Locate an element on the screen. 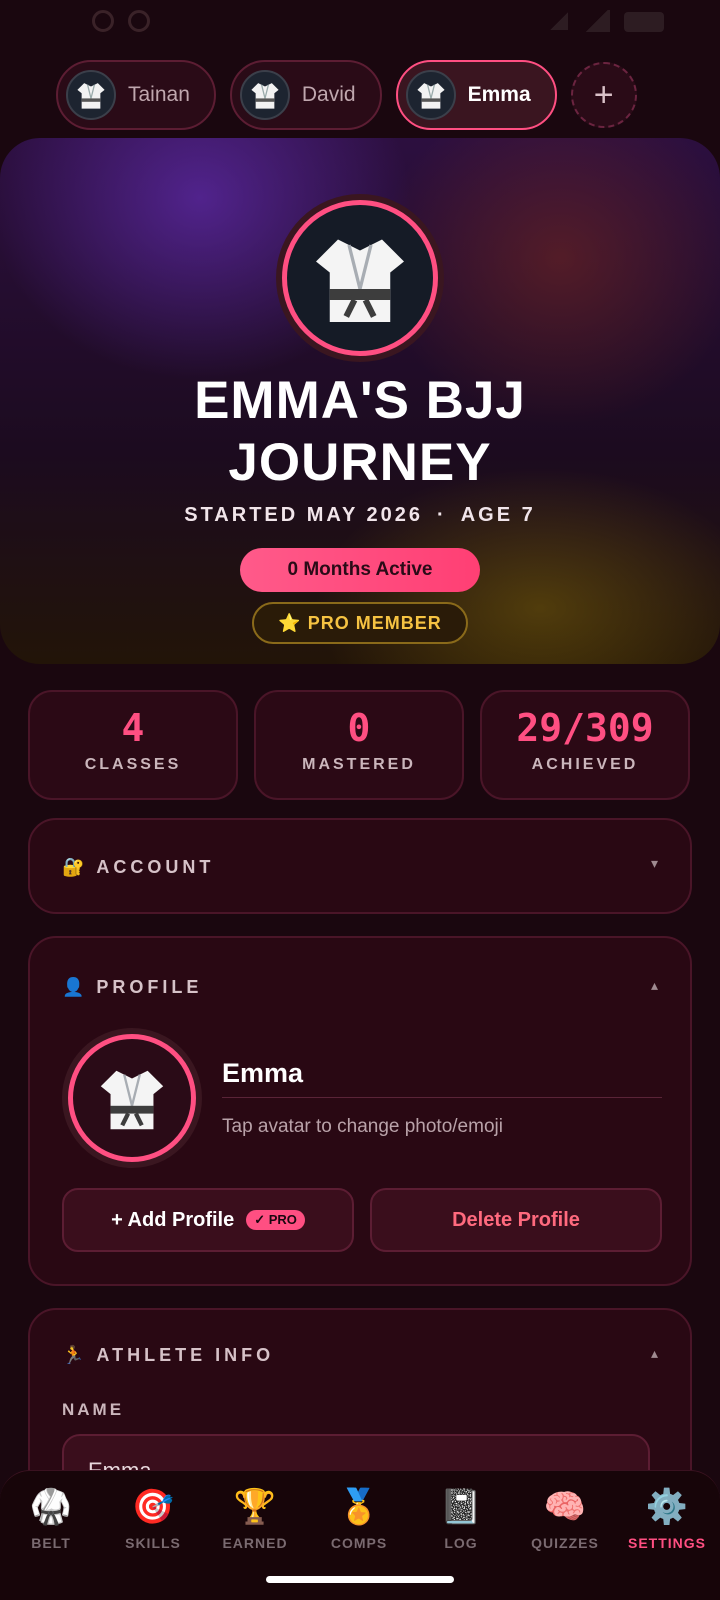 The image size is (720, 1600). nav-item-quizzes: 🧠 QUIZZES is located at coordinates (565, 1519).